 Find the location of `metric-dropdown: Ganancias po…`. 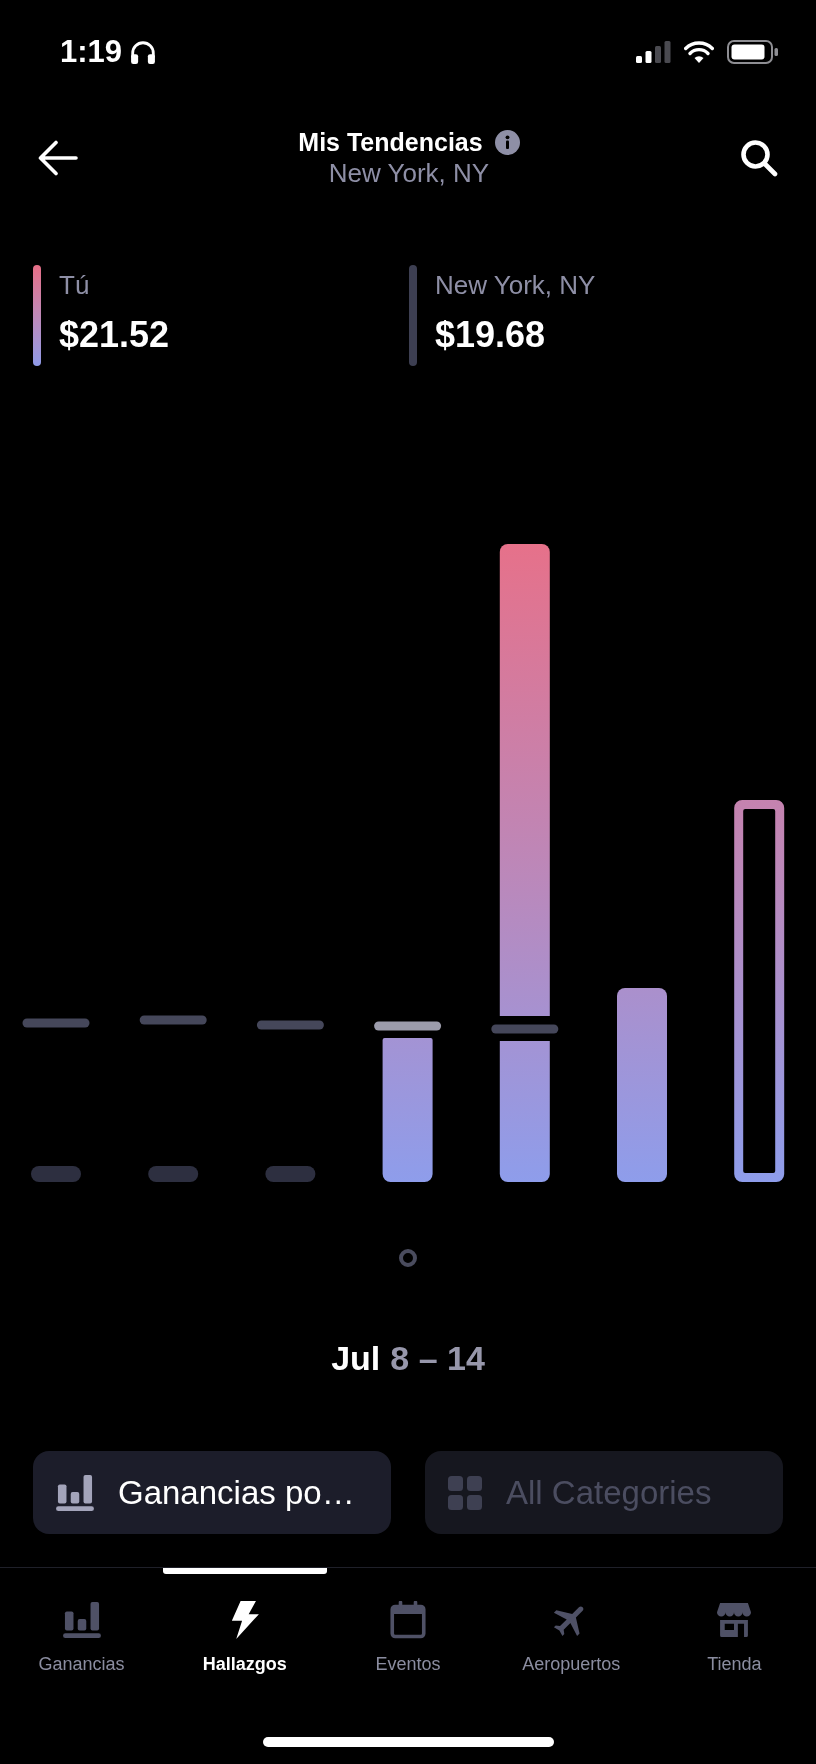

metric-dropdown: Ganancias po… is located at coordinates (212, 1492).